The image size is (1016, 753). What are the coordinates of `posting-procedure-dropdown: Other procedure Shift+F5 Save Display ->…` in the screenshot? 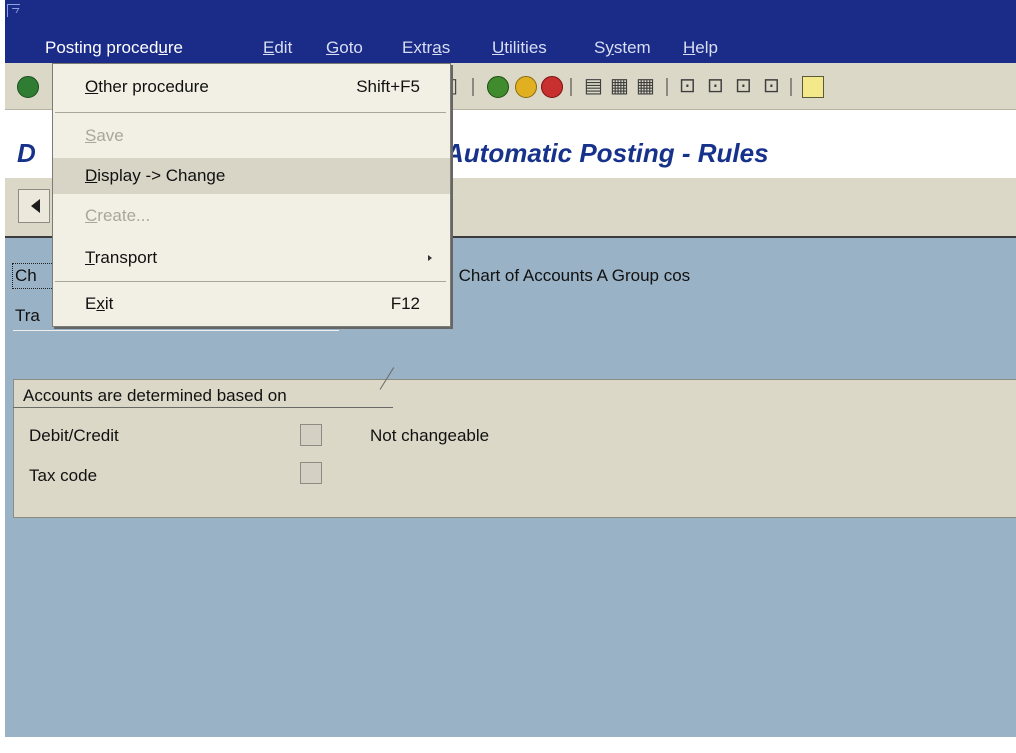 It's located at (251, 195).